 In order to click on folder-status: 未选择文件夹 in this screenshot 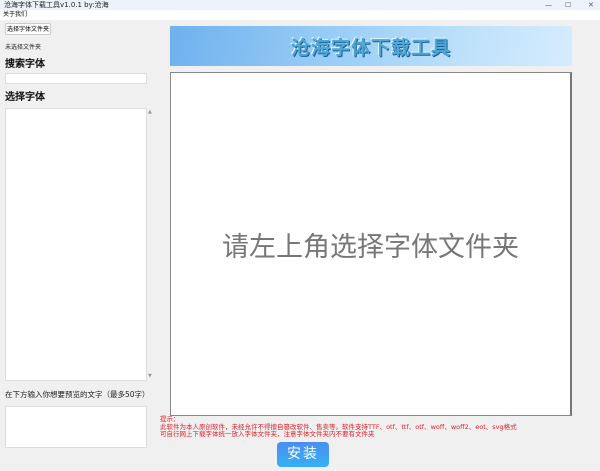, I will do `click(23, 47)`.